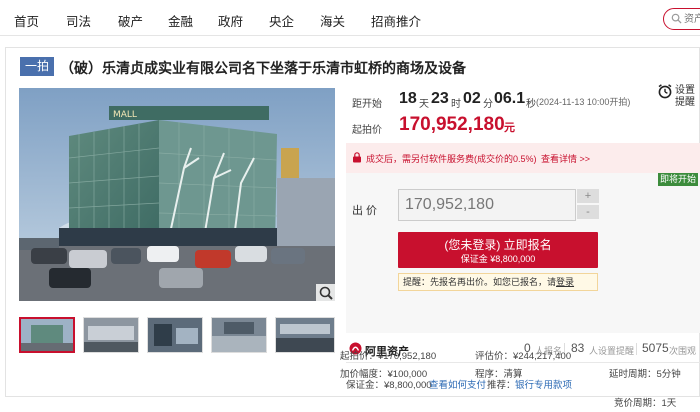 This screenshot has width=700, height=412. What do you see at coordinates (384, 374) in the screenshot?
I see `bid-increment: 加价幅度：¥100,000` at bounding box center [384, 374].